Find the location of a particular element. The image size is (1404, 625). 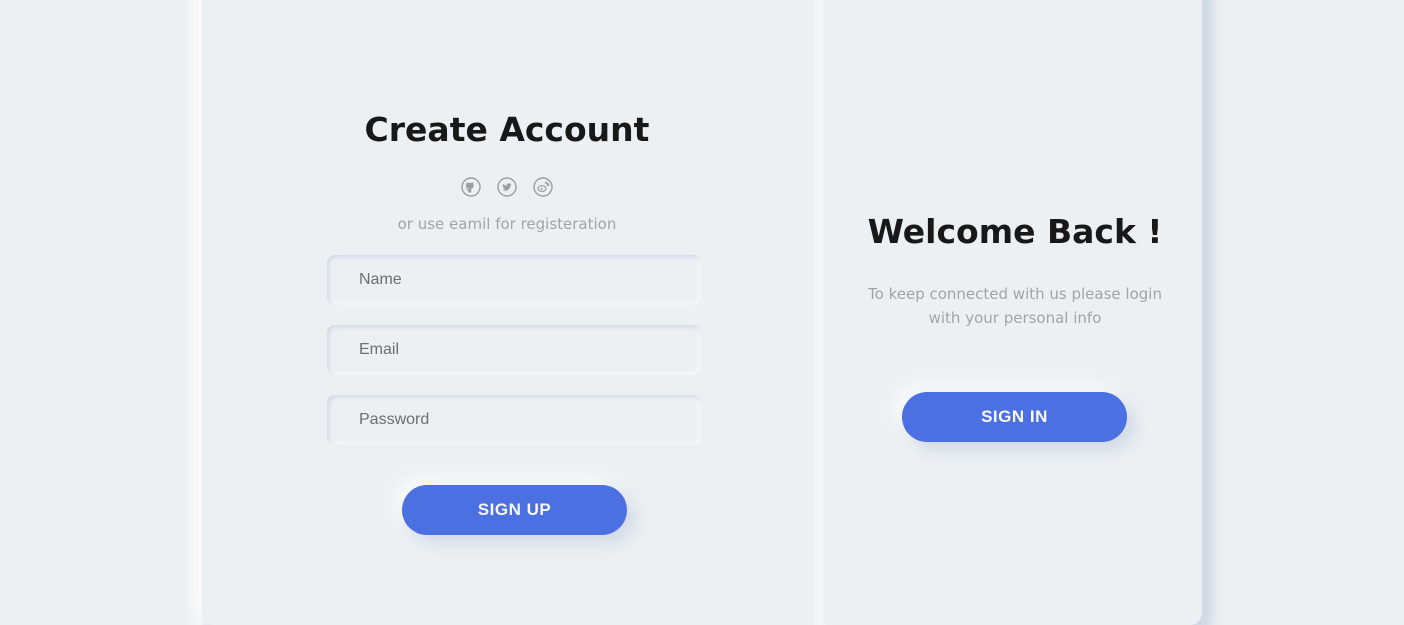

github-icon is located at coordinates (471, 187).